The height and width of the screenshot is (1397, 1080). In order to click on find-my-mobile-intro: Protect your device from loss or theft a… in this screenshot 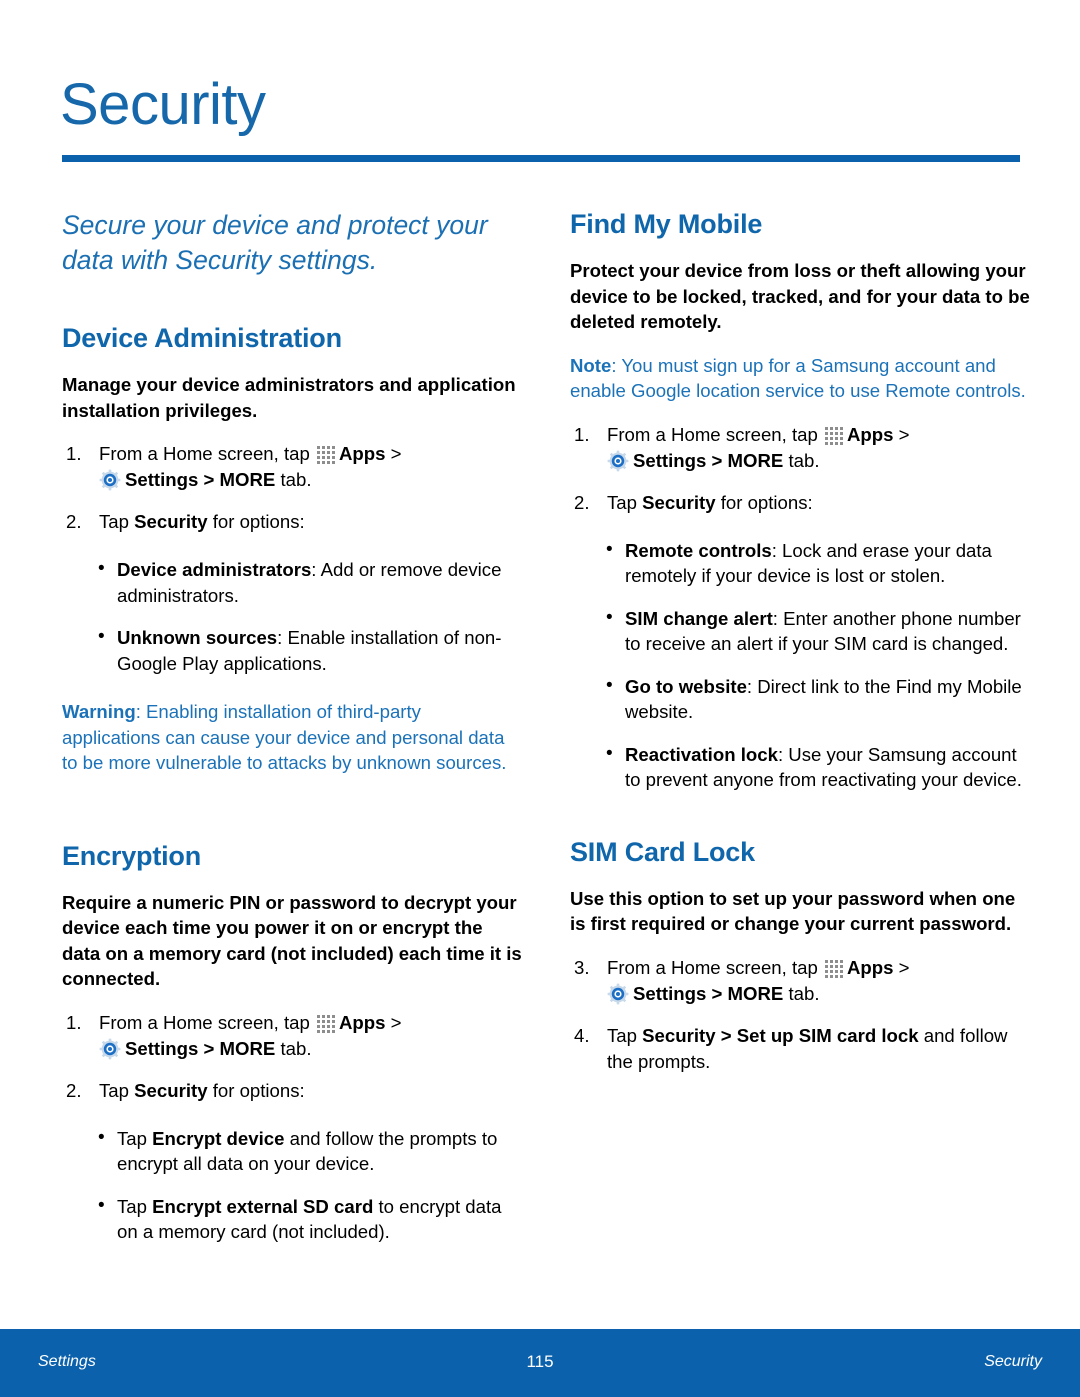, I will do `click(800, 296)`.